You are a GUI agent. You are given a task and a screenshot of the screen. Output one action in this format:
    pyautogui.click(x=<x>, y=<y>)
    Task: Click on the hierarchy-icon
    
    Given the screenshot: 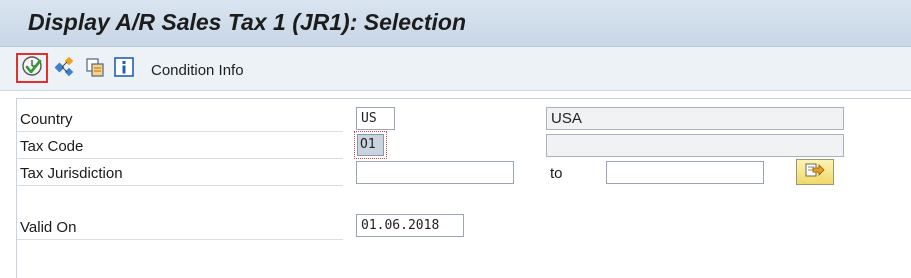 What is the action you would take?
    pyautogui.click(x=65, y=69)
    